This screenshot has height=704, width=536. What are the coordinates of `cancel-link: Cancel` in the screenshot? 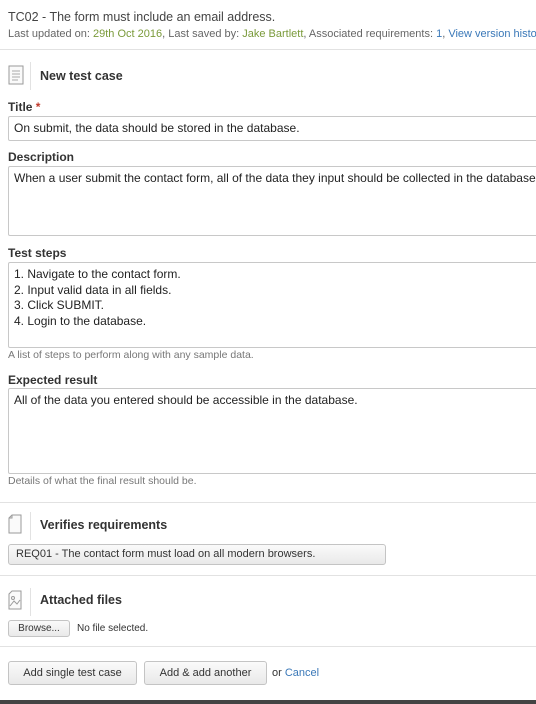 It's located at (302, 673).